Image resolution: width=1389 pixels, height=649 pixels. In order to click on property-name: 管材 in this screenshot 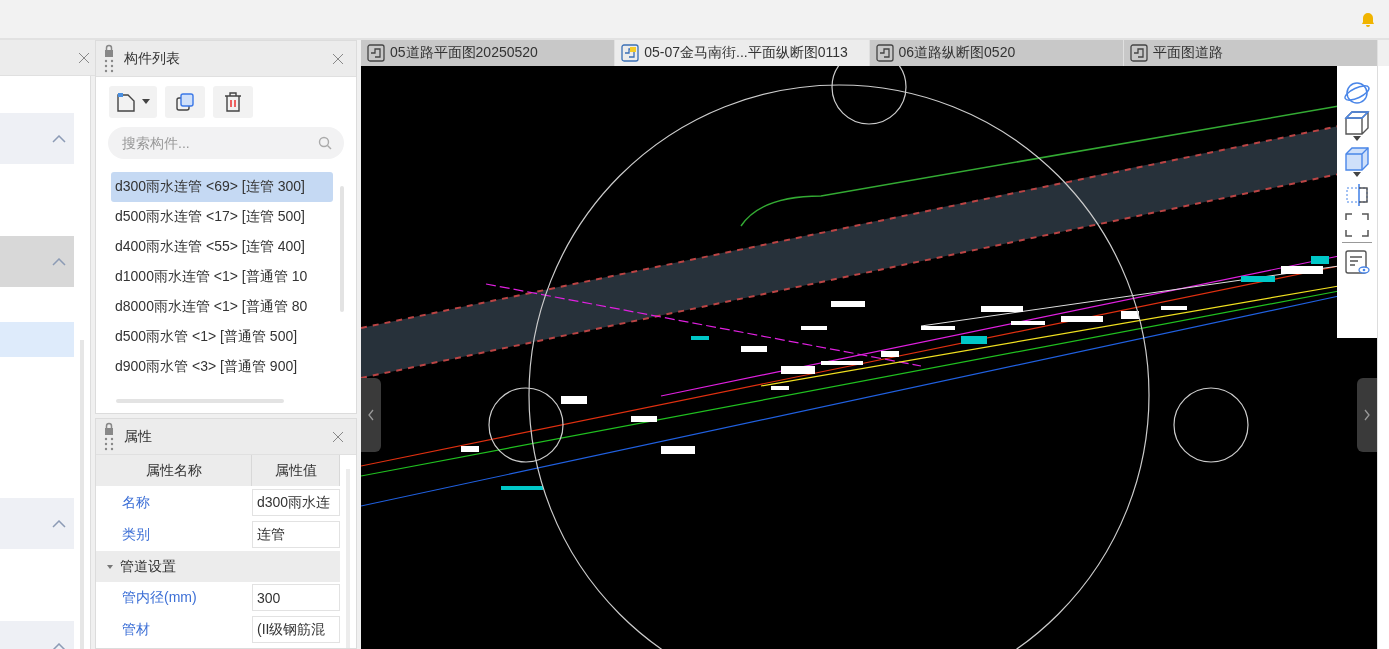, I will do `click(136, 629)`.